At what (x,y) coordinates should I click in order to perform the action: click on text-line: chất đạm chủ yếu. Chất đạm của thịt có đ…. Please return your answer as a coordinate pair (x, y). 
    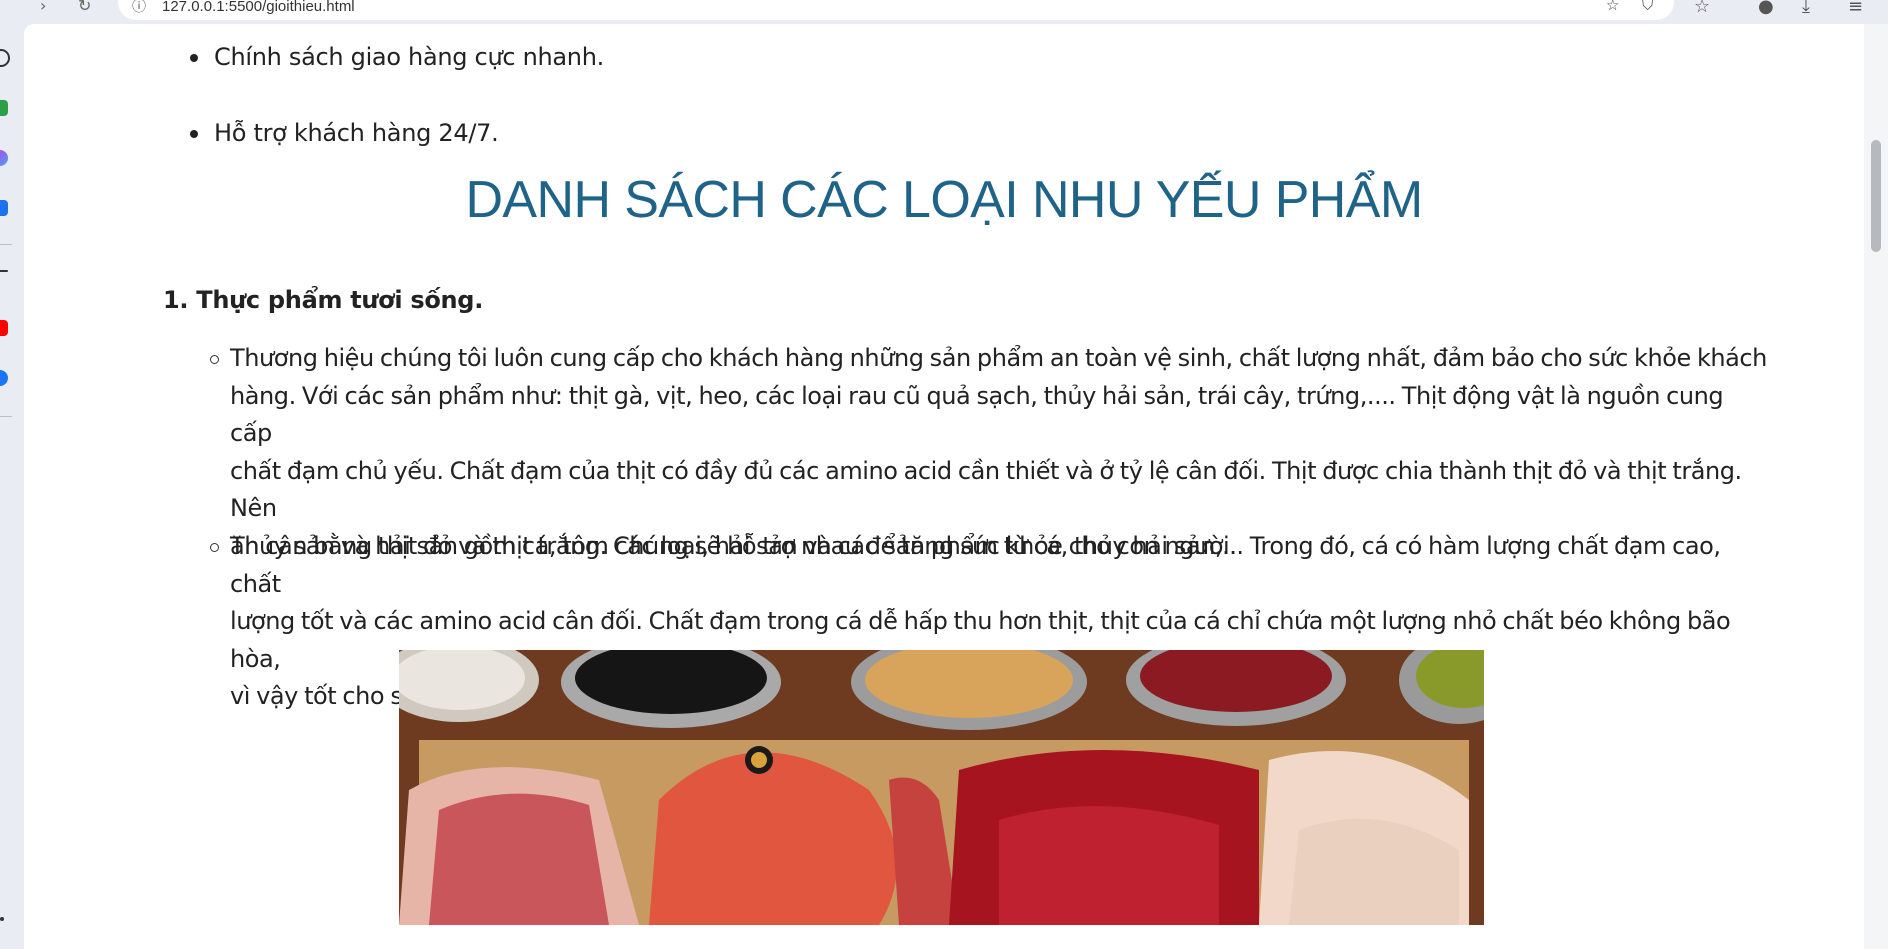
    Looking at the image, I should click on (986, 489).